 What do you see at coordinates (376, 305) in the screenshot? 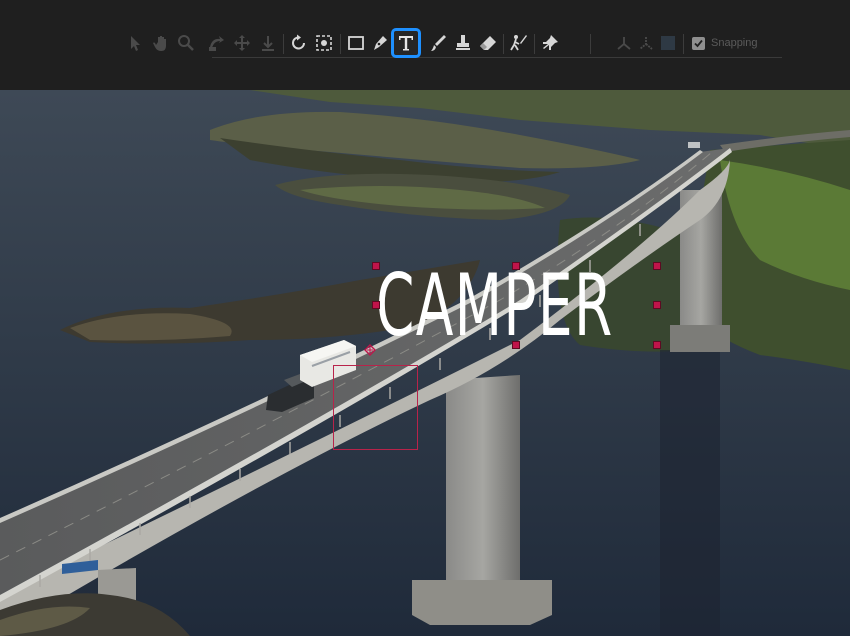
I see `transform-handle-middle-left` at bounding box center [376, 305].